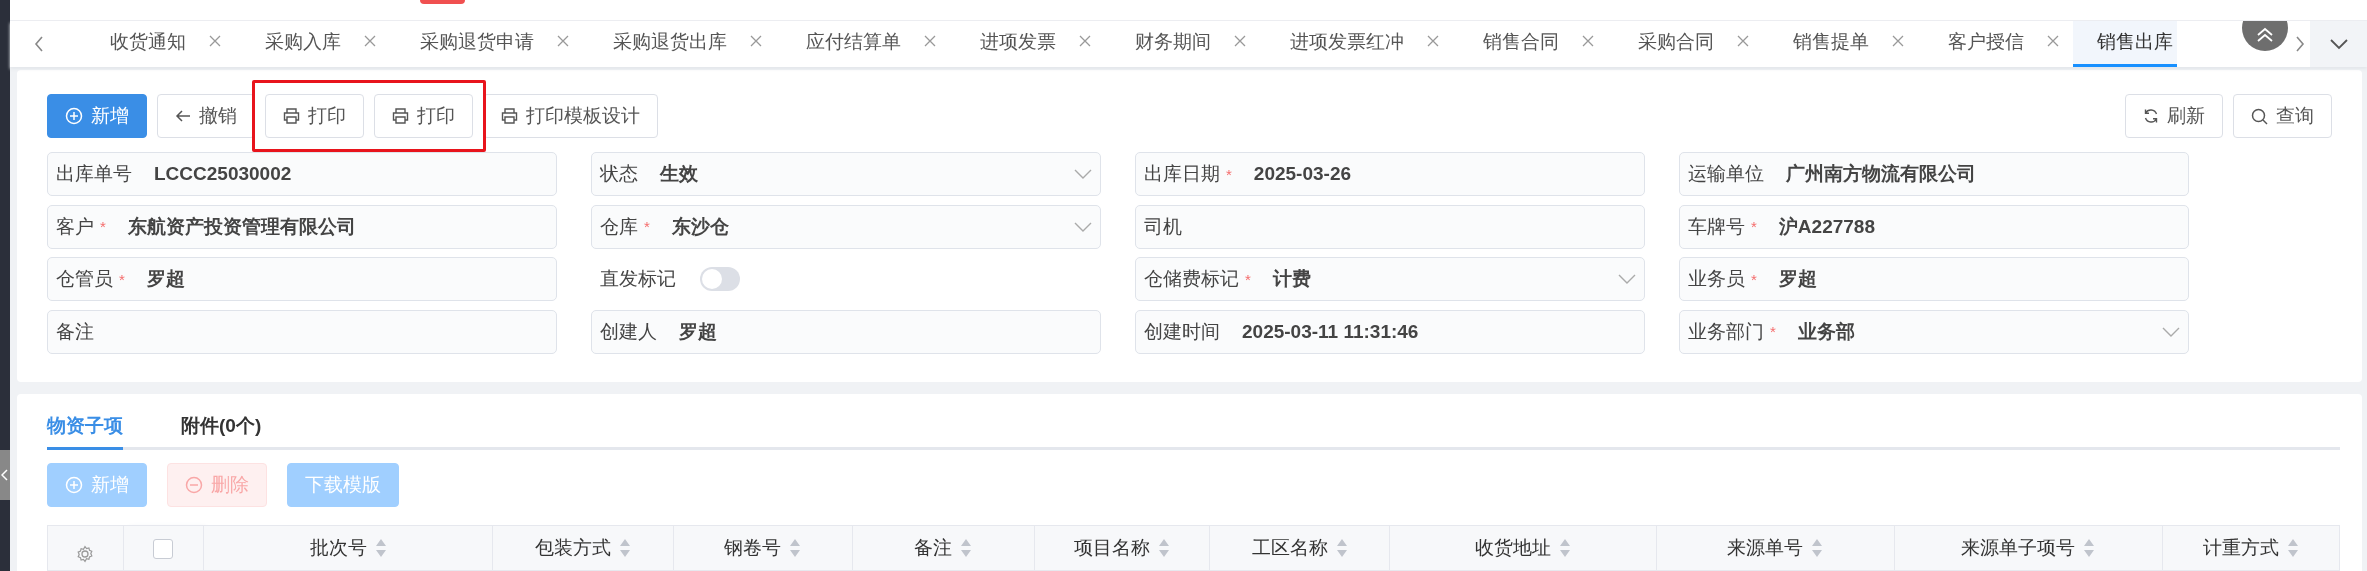  Describe the element at coordinates (846, 174) in the screenshot. I see `form-field: 状态 生效` at that location.